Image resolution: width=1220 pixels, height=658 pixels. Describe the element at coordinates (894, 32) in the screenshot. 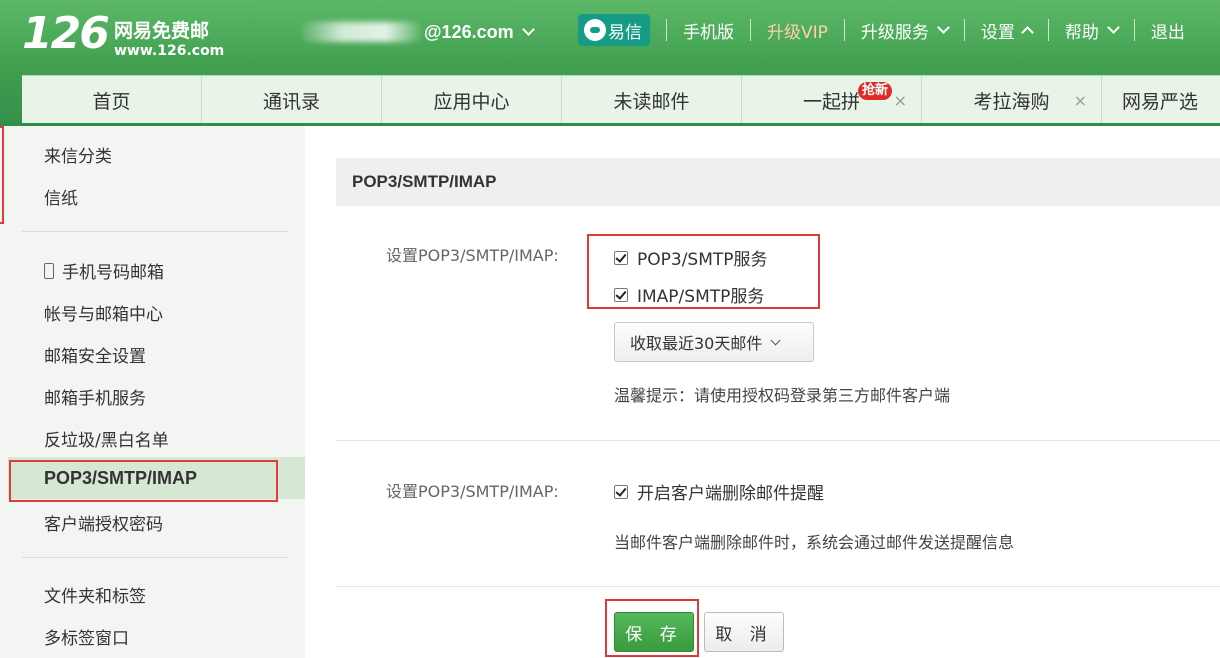

I see `upgrade-service-label: 升级服务` at that location.